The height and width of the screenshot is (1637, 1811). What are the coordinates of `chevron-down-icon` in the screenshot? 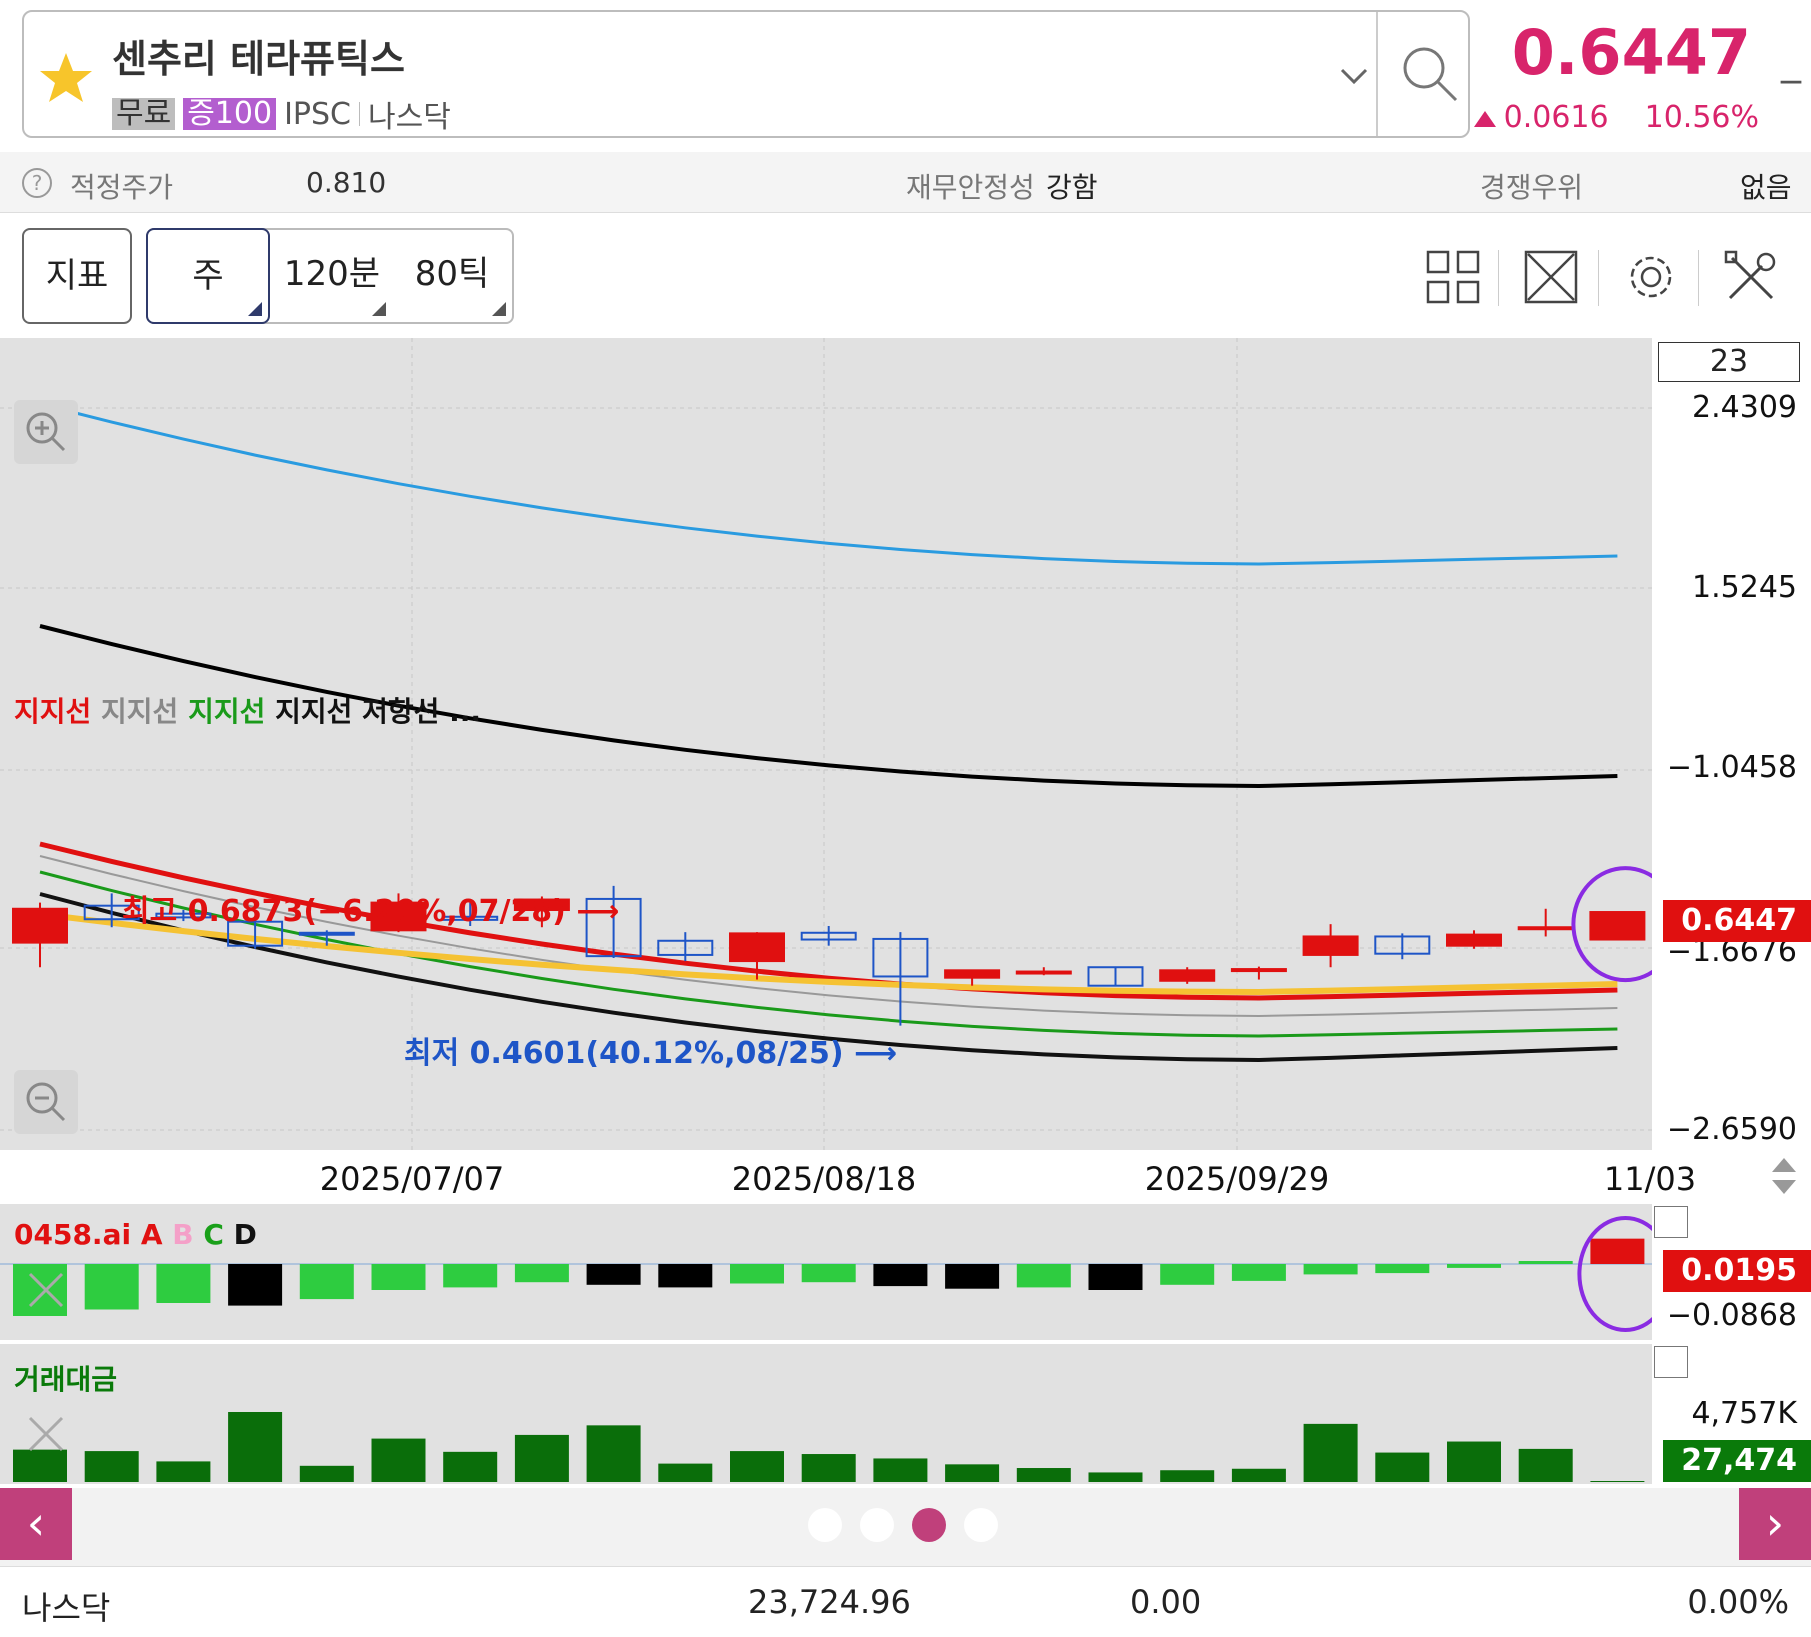 It's located at (1354, 76).